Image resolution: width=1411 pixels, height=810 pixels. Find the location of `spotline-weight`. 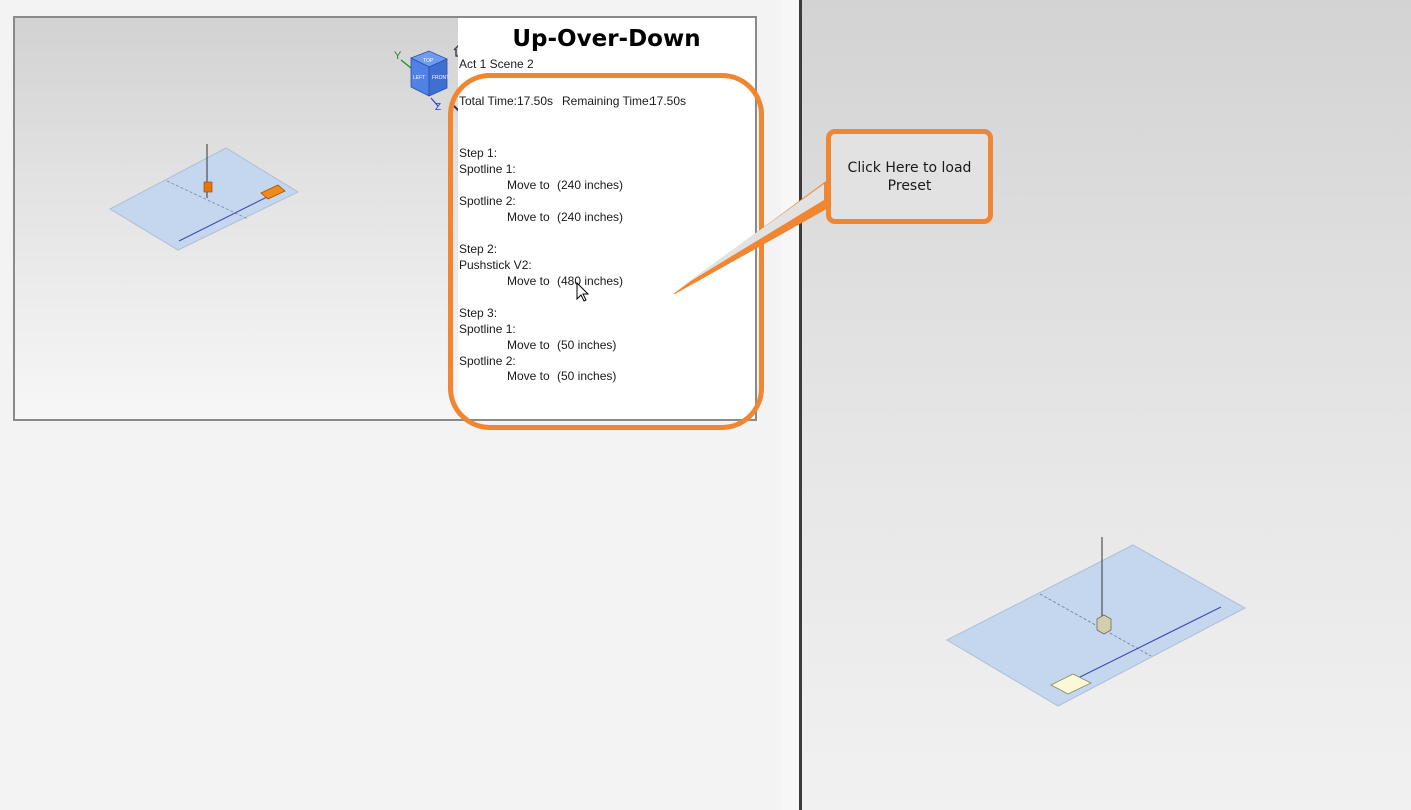

spotline-weight is located at coordinates (208, 187).